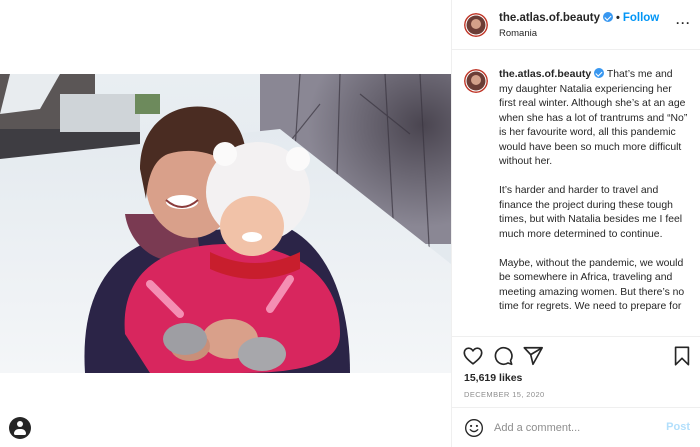 The image size is (700, 447). I want to click on avatar, so click(476, 25).